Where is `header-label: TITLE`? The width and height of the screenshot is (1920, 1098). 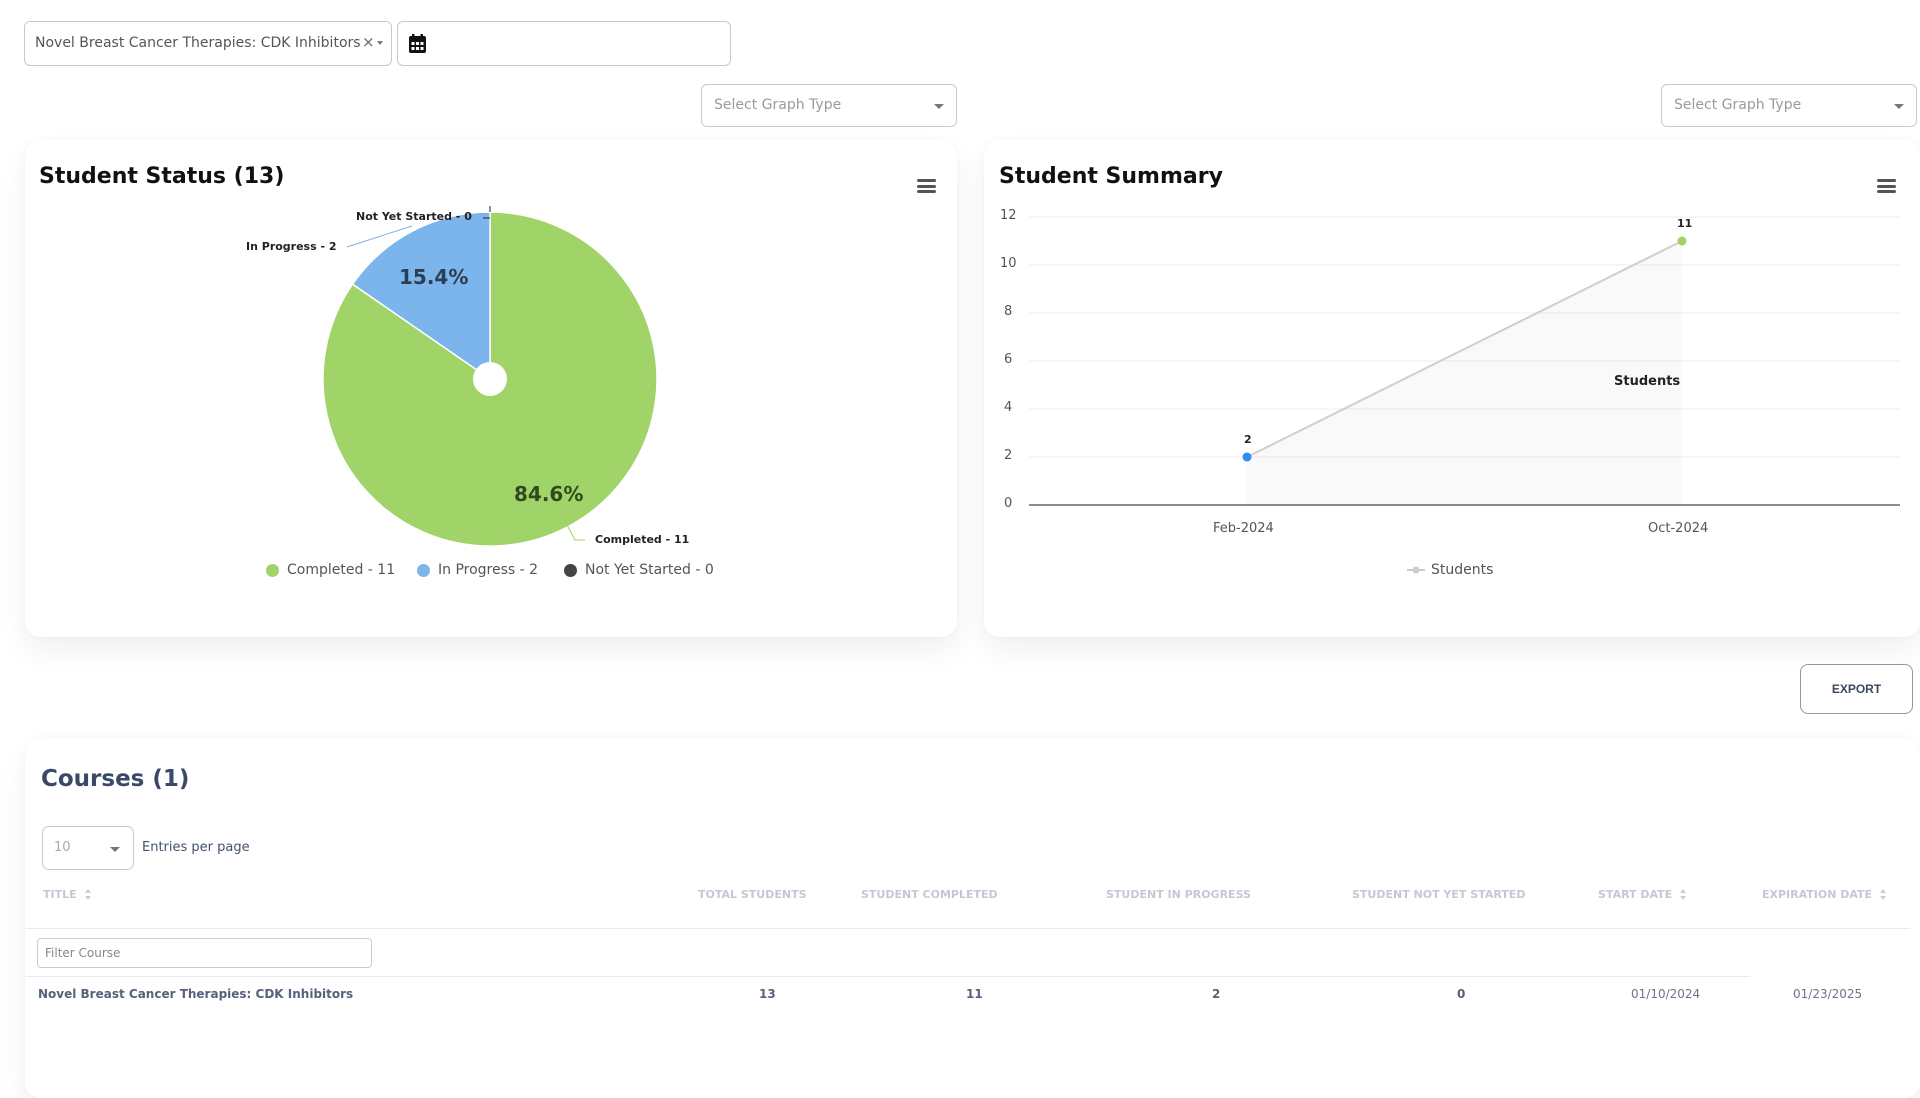 header-label: TITLE is located at coordinates (60, 894).